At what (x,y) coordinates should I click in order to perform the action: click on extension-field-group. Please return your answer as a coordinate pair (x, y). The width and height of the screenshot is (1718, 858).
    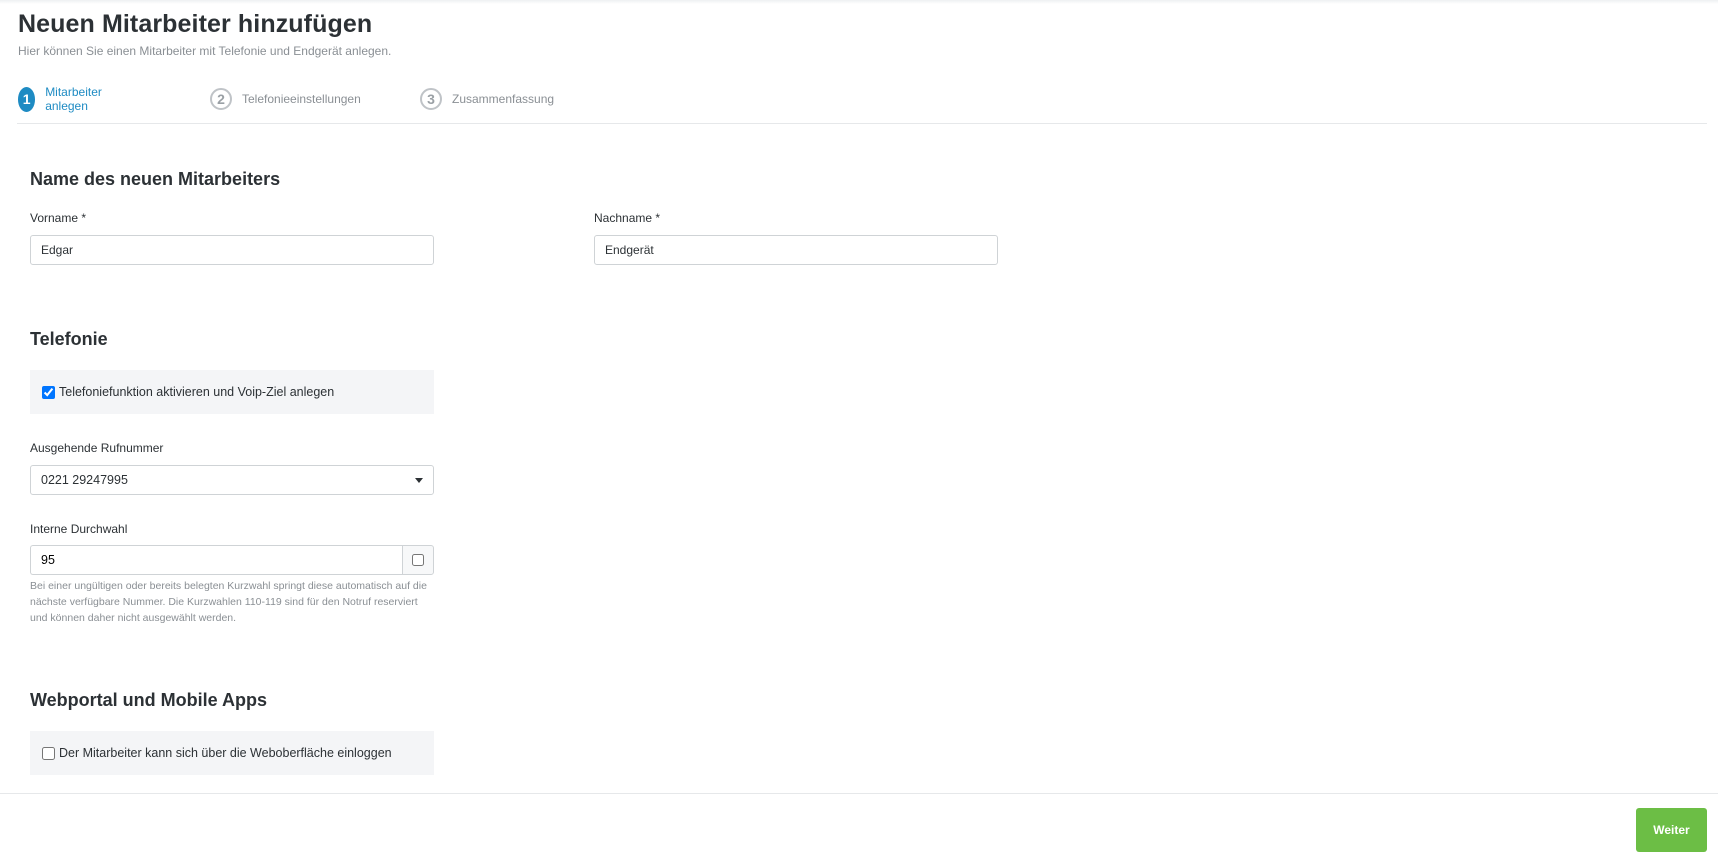
    Looking at the image, I should click on (232, 560).